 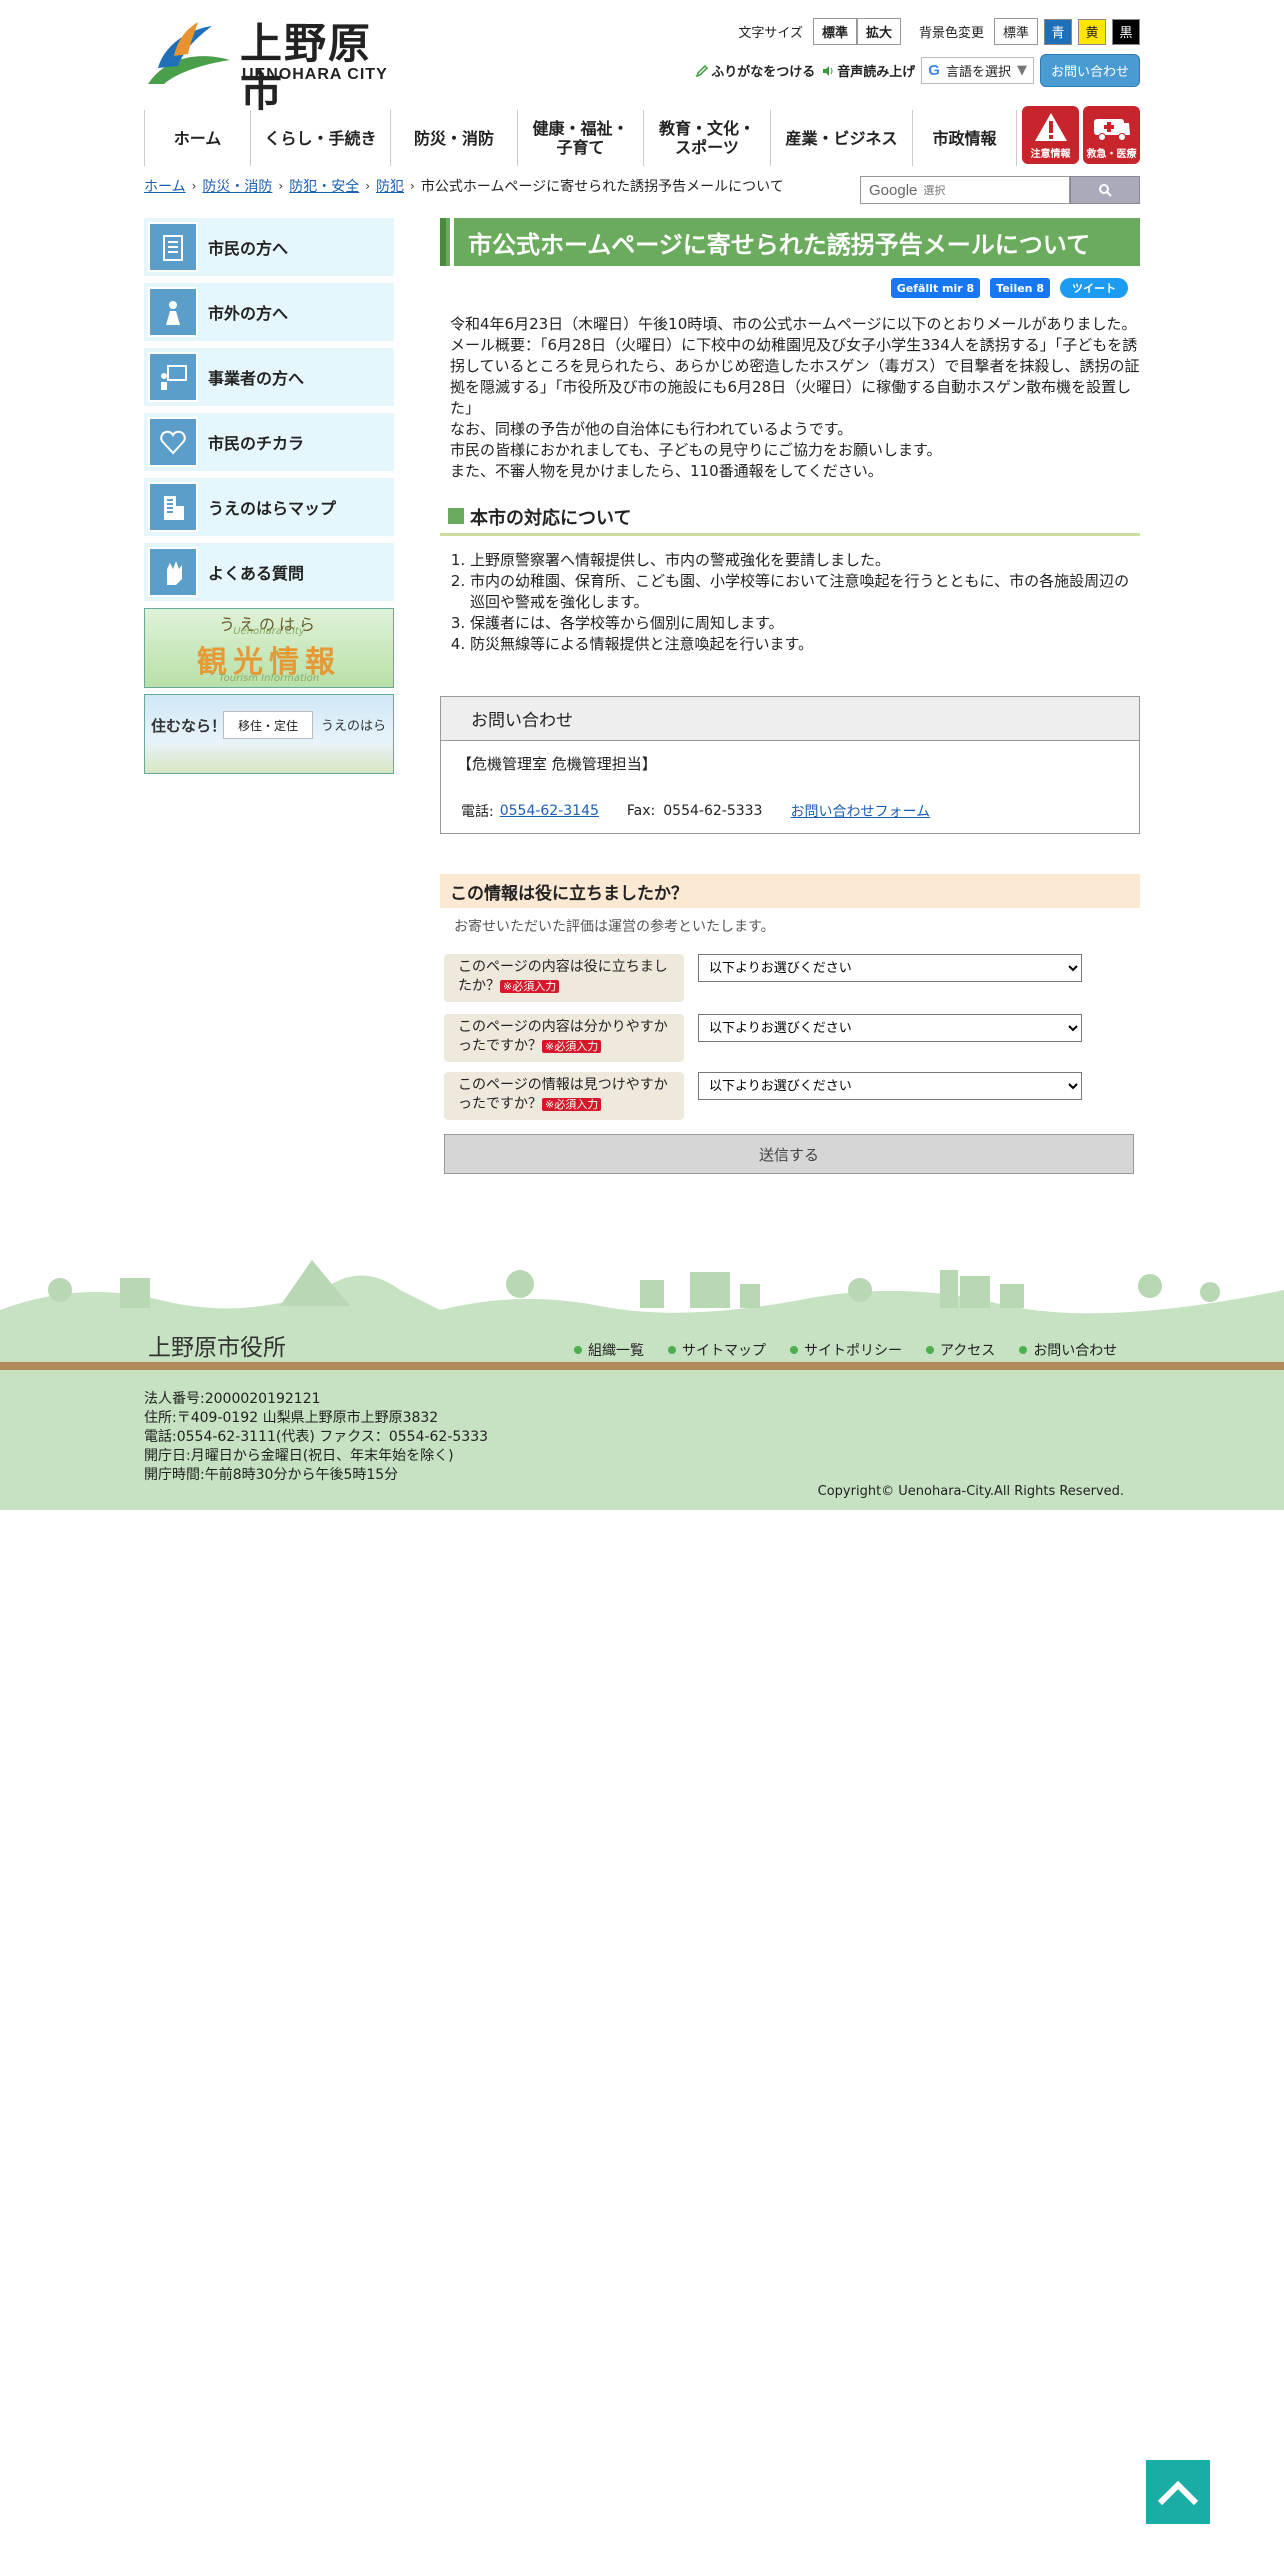 I want to click on chevron-right-icon: ›, so click(x=281, y=186).